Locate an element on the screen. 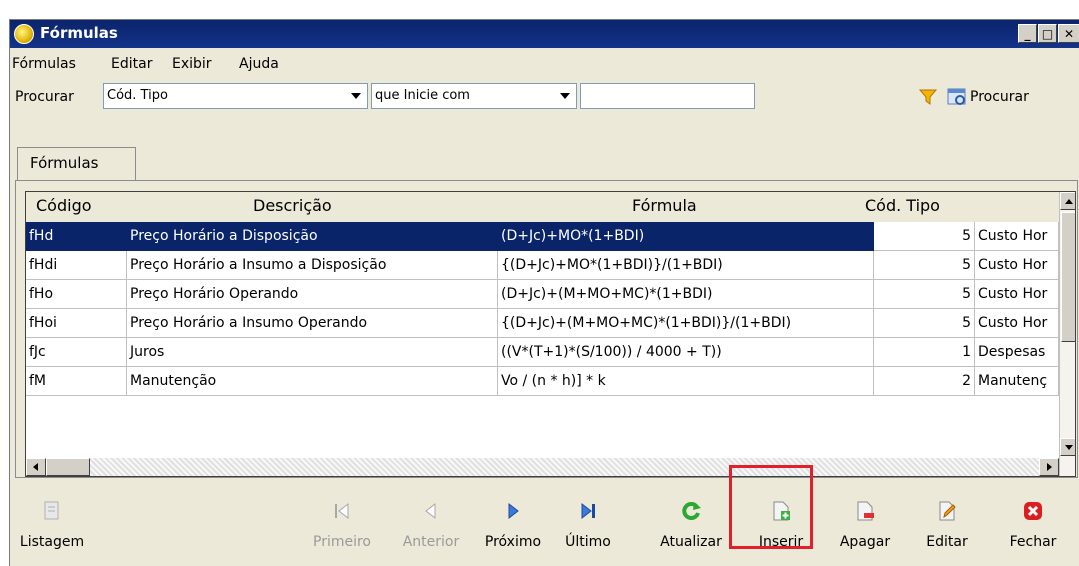  close-window-button: ✕ is located at coordinates (1068, 33).